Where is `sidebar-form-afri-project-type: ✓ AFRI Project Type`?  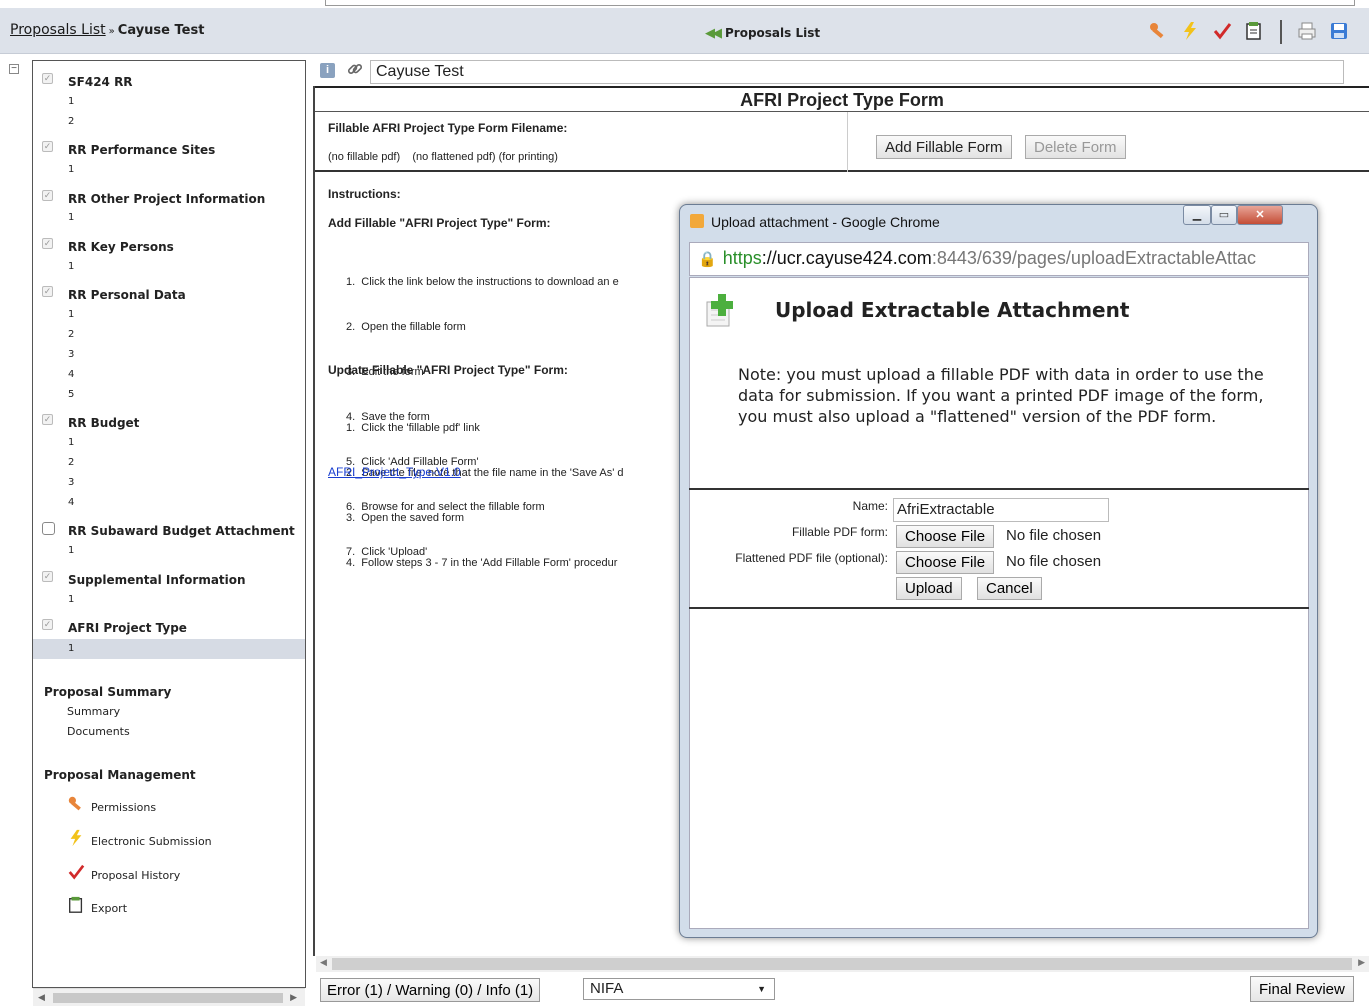 sidebar-form-afri-project-type: ✓ AFRI Project Type is located at coordinates (169, 627).